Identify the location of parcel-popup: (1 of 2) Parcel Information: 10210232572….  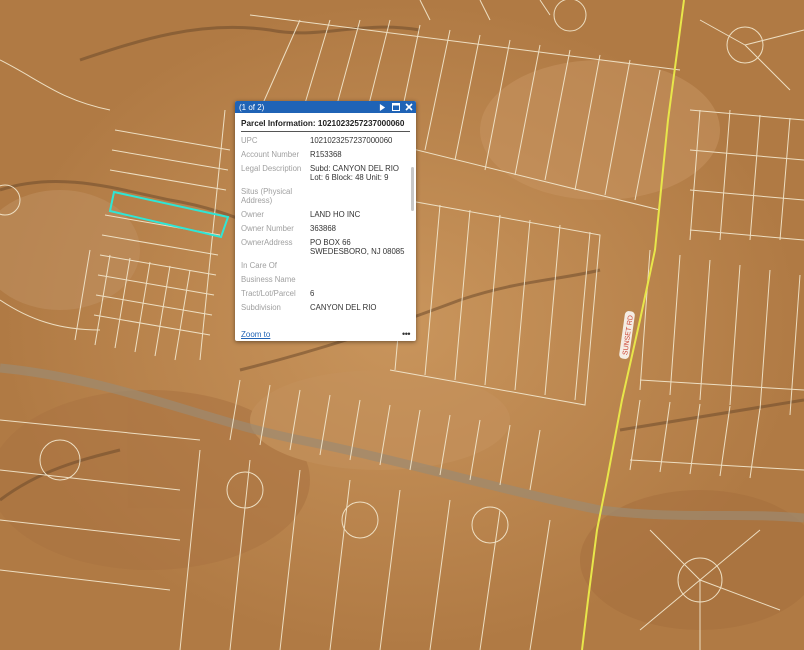
(325, 221).